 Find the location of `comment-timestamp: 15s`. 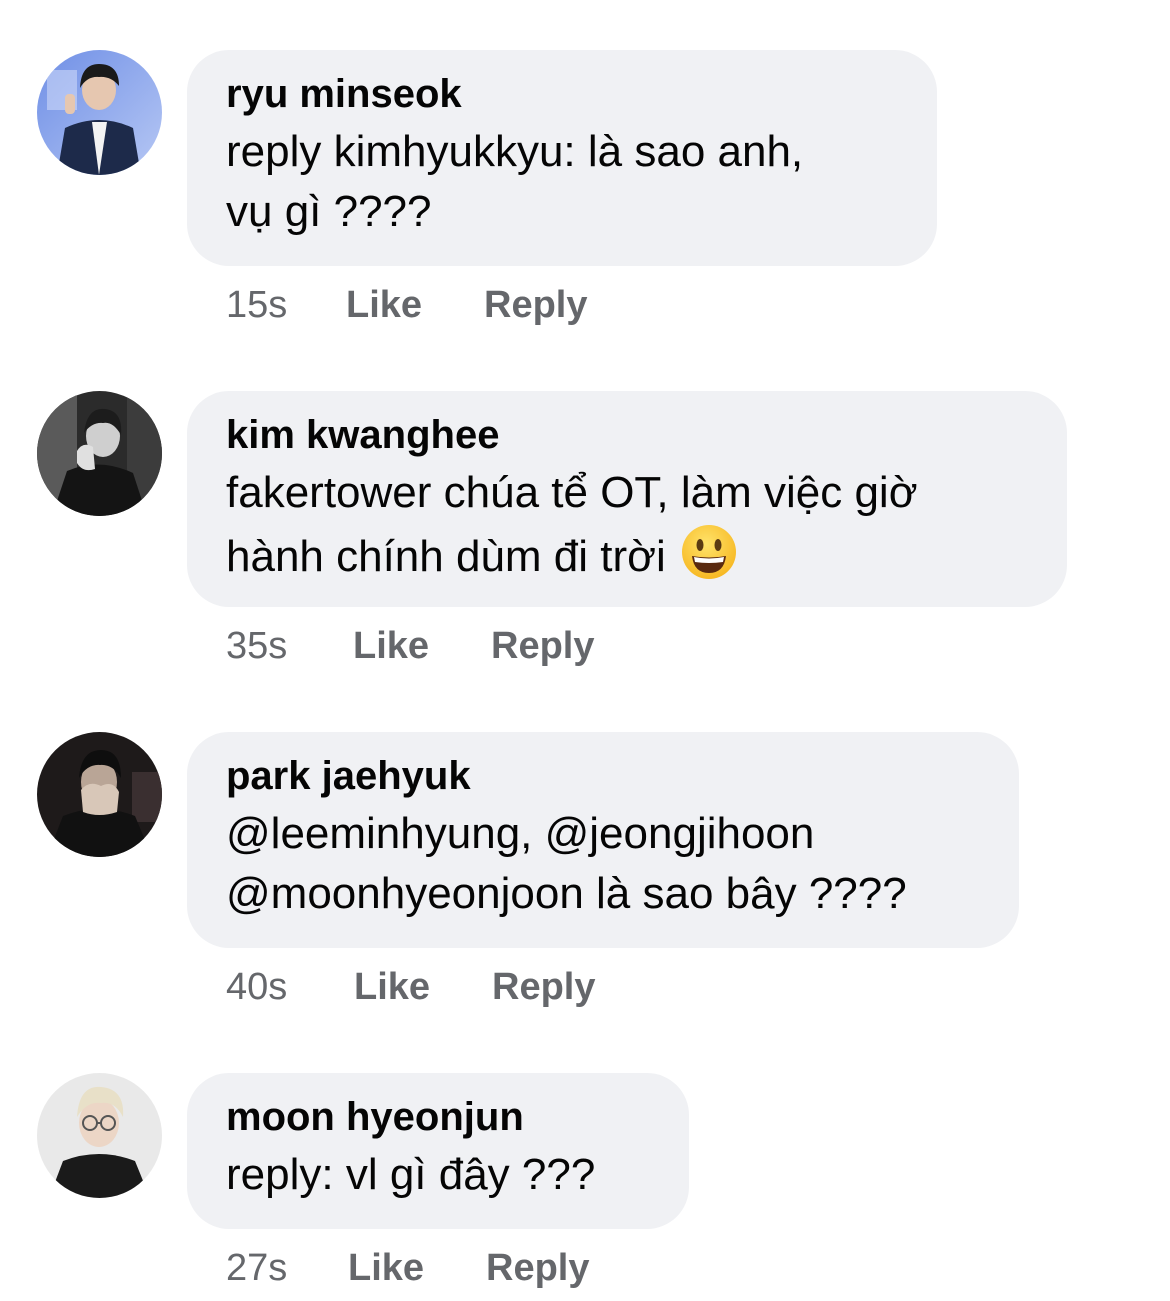

comment-timestamp: 15s is located at coordinates (257, 305).